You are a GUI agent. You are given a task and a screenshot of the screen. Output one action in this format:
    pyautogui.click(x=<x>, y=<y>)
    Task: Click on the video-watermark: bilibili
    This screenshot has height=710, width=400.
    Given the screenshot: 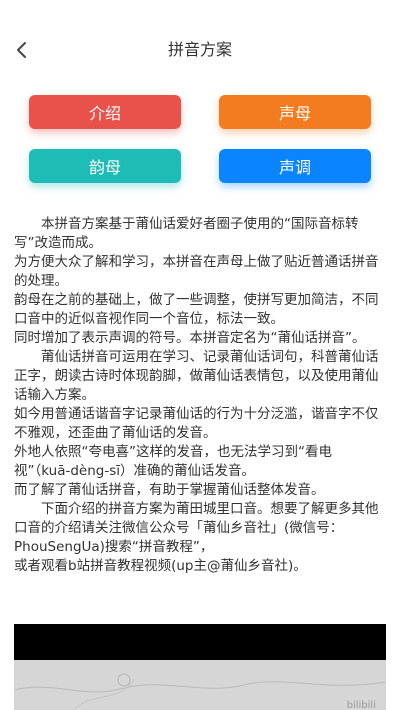 What is the action you would take?
    pyautogui.click(x=361, y=705)
    